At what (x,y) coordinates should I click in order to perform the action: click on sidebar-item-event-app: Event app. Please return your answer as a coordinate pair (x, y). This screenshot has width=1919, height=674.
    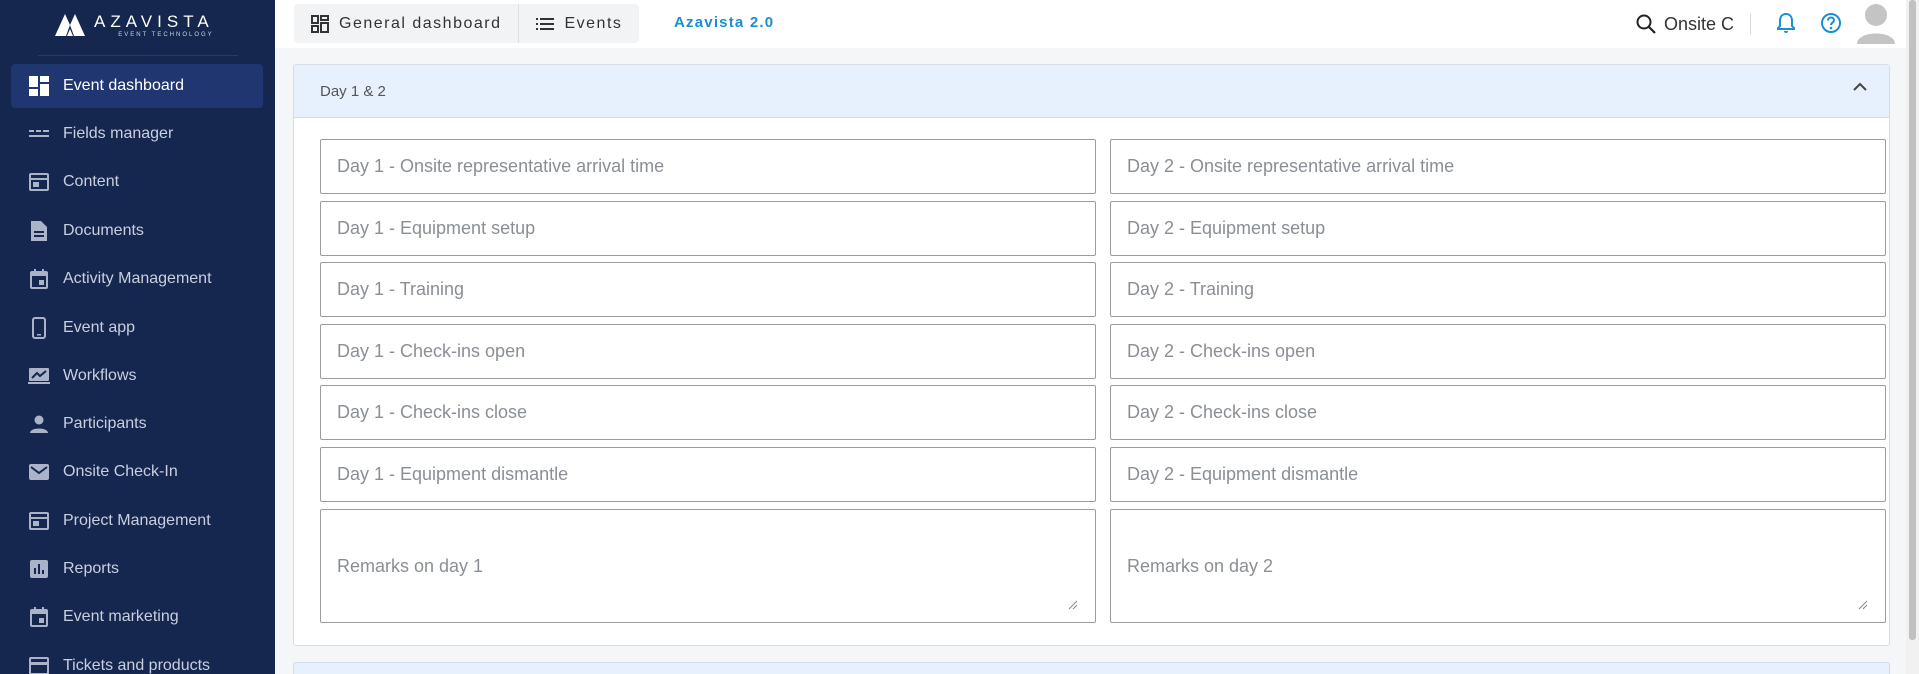
    Looking at the image, I should click on (137, 328).